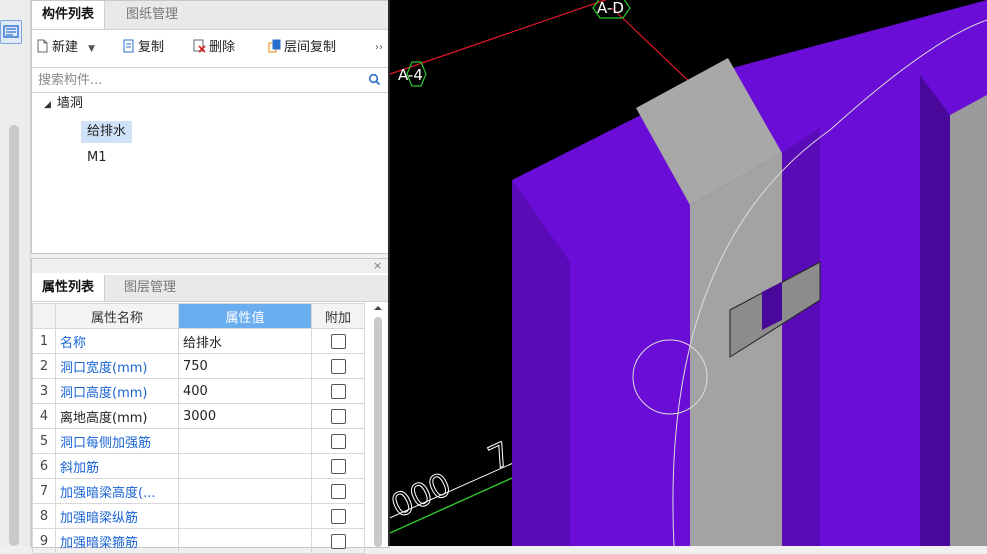 This screenshot has width=987, height=554. What do you see at coordinates (14, 335) in the screenshot?
I see `left-scrollbar` at bounding box center [14, 335].